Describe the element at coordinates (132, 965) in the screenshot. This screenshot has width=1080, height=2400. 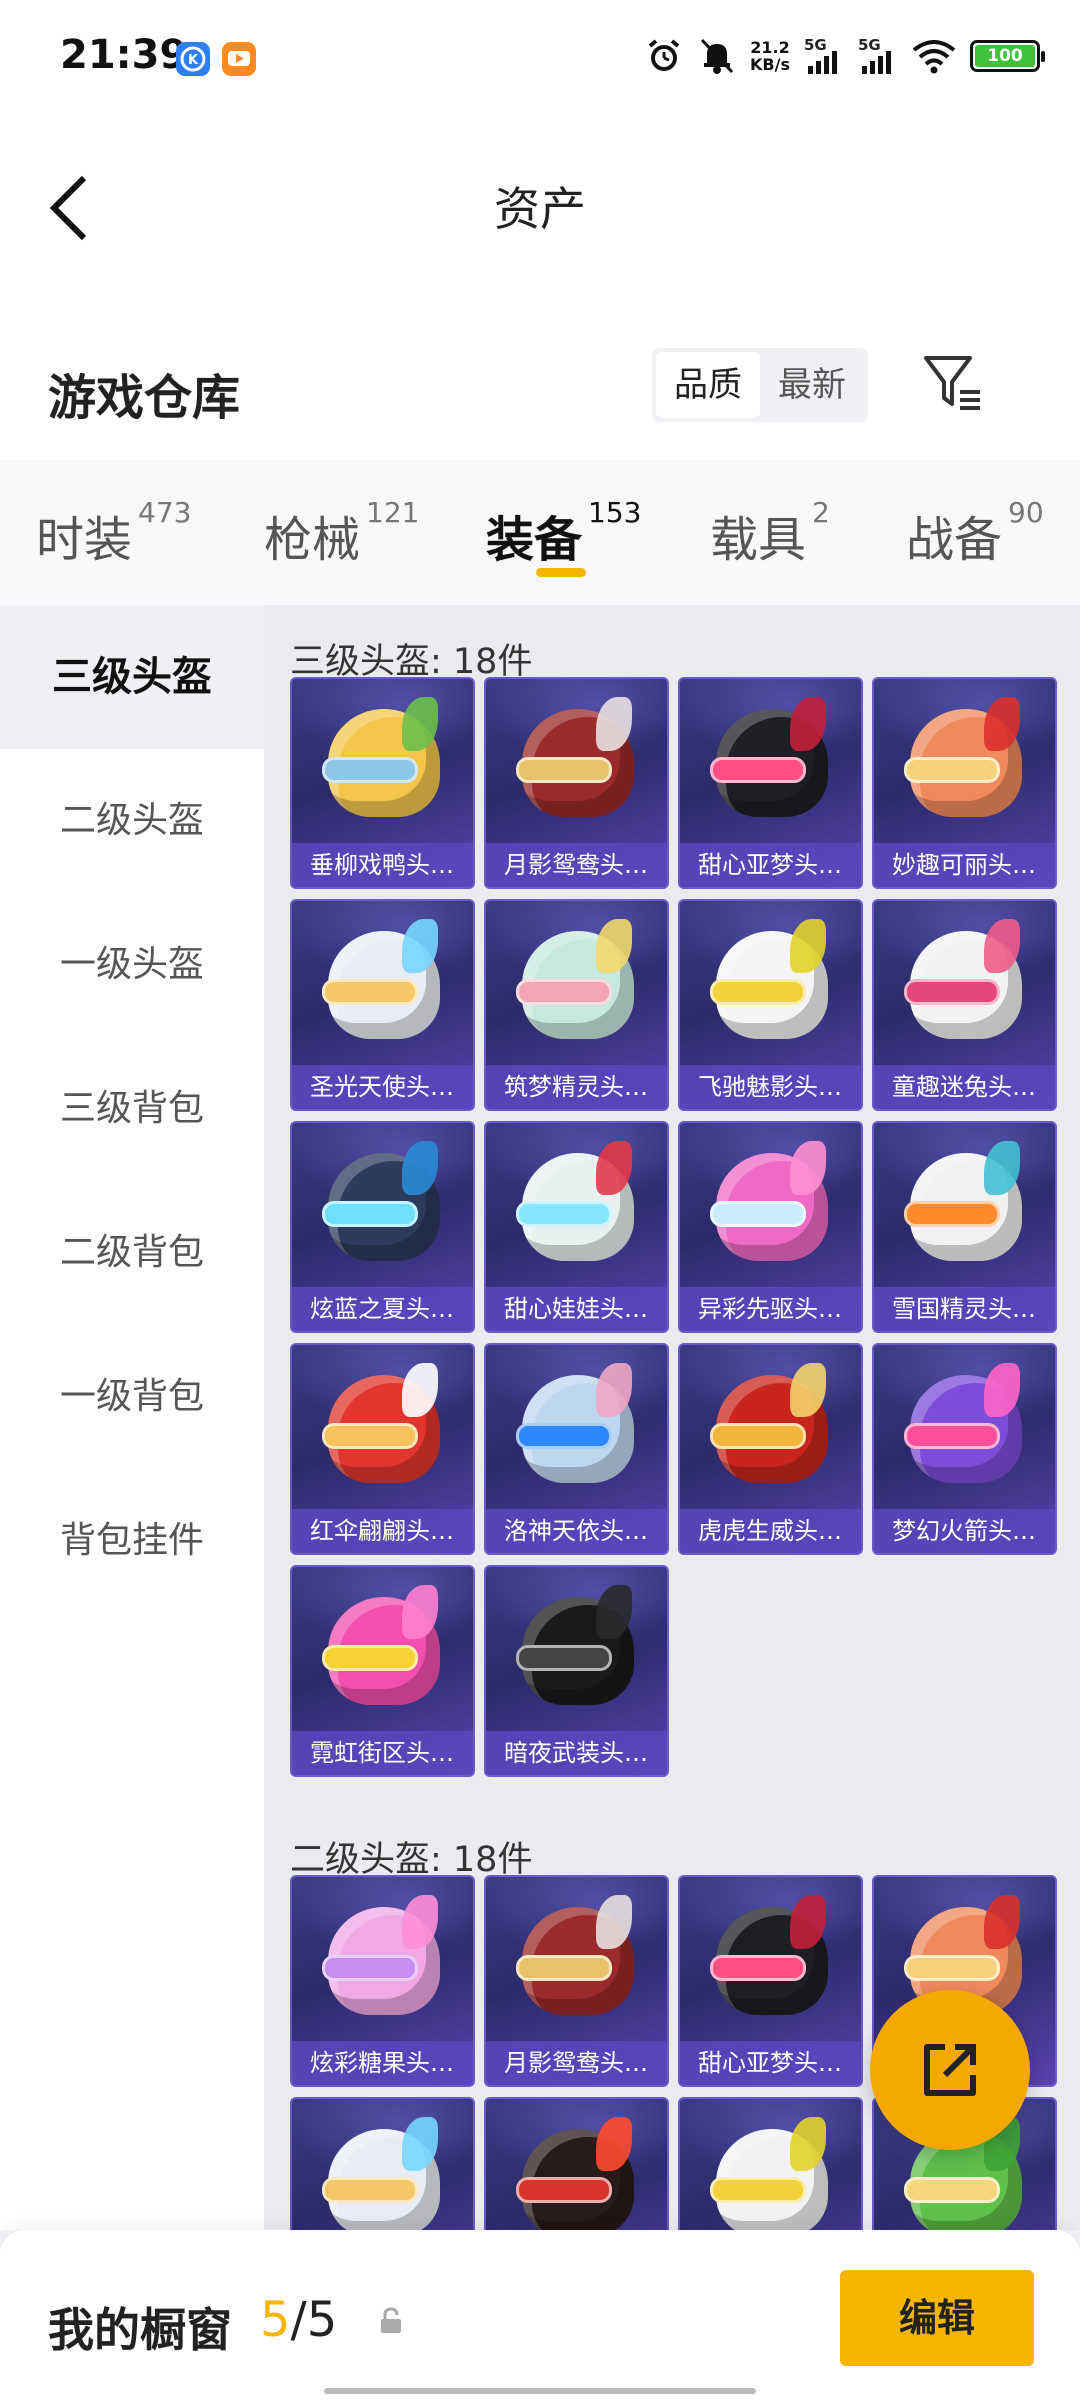
I see `sidebar-item-level1-helmet: 一级头盔` at that location.